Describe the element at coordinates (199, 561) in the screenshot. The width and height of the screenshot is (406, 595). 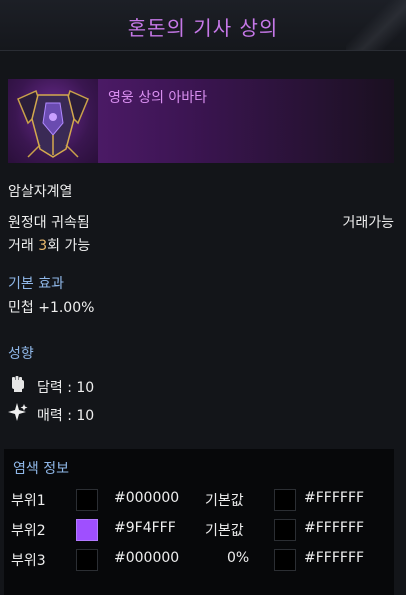
I see `dye-row: 부위3 #000000 0% #FFFFFF` at that location.